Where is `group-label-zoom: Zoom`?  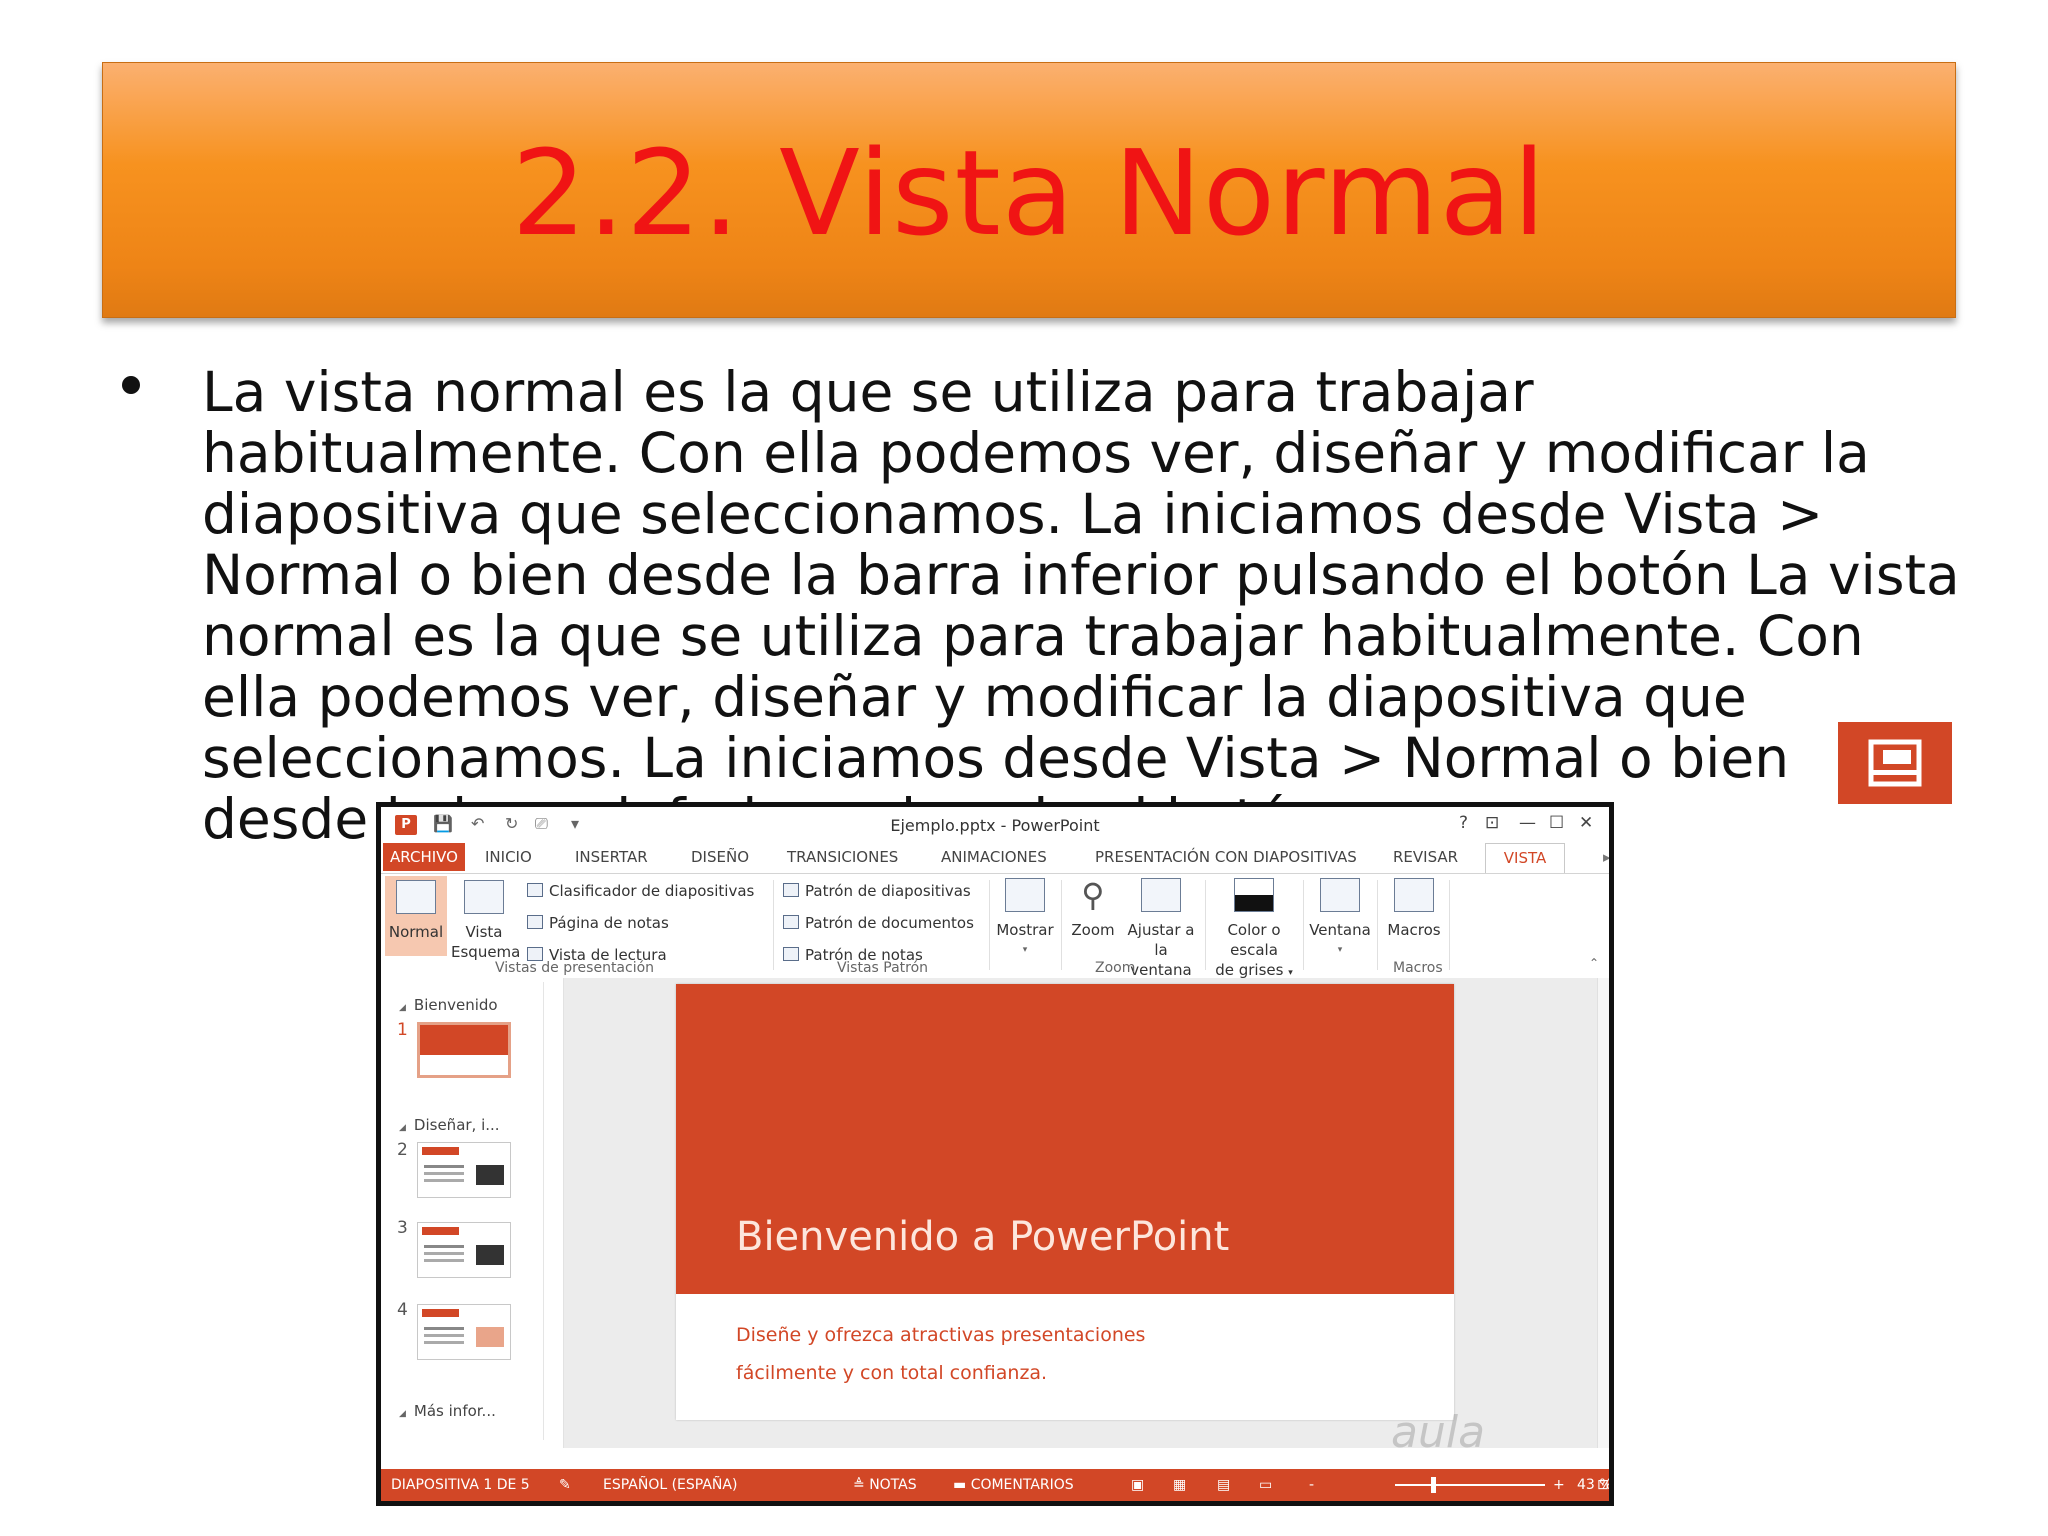
group-label-zoom: Zoom is located at coordinates (1115, 968).